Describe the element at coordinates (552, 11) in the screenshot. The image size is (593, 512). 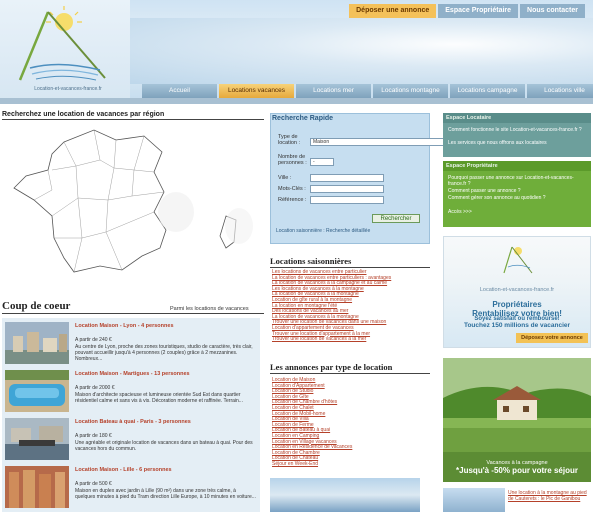
I see `nous-contacter-link: Nous contacter` at that location.